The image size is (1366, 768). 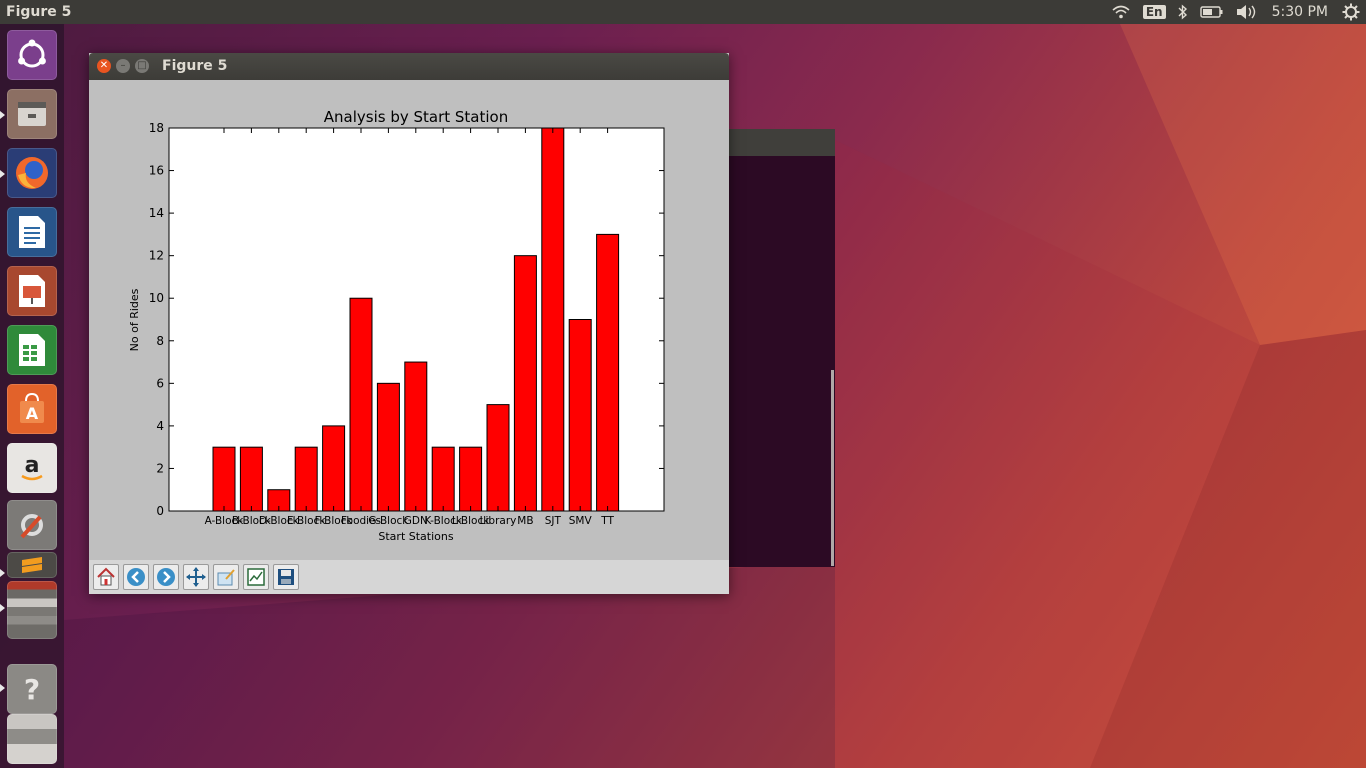 I want to click on bar-e-block, so click(x=306, y=479).